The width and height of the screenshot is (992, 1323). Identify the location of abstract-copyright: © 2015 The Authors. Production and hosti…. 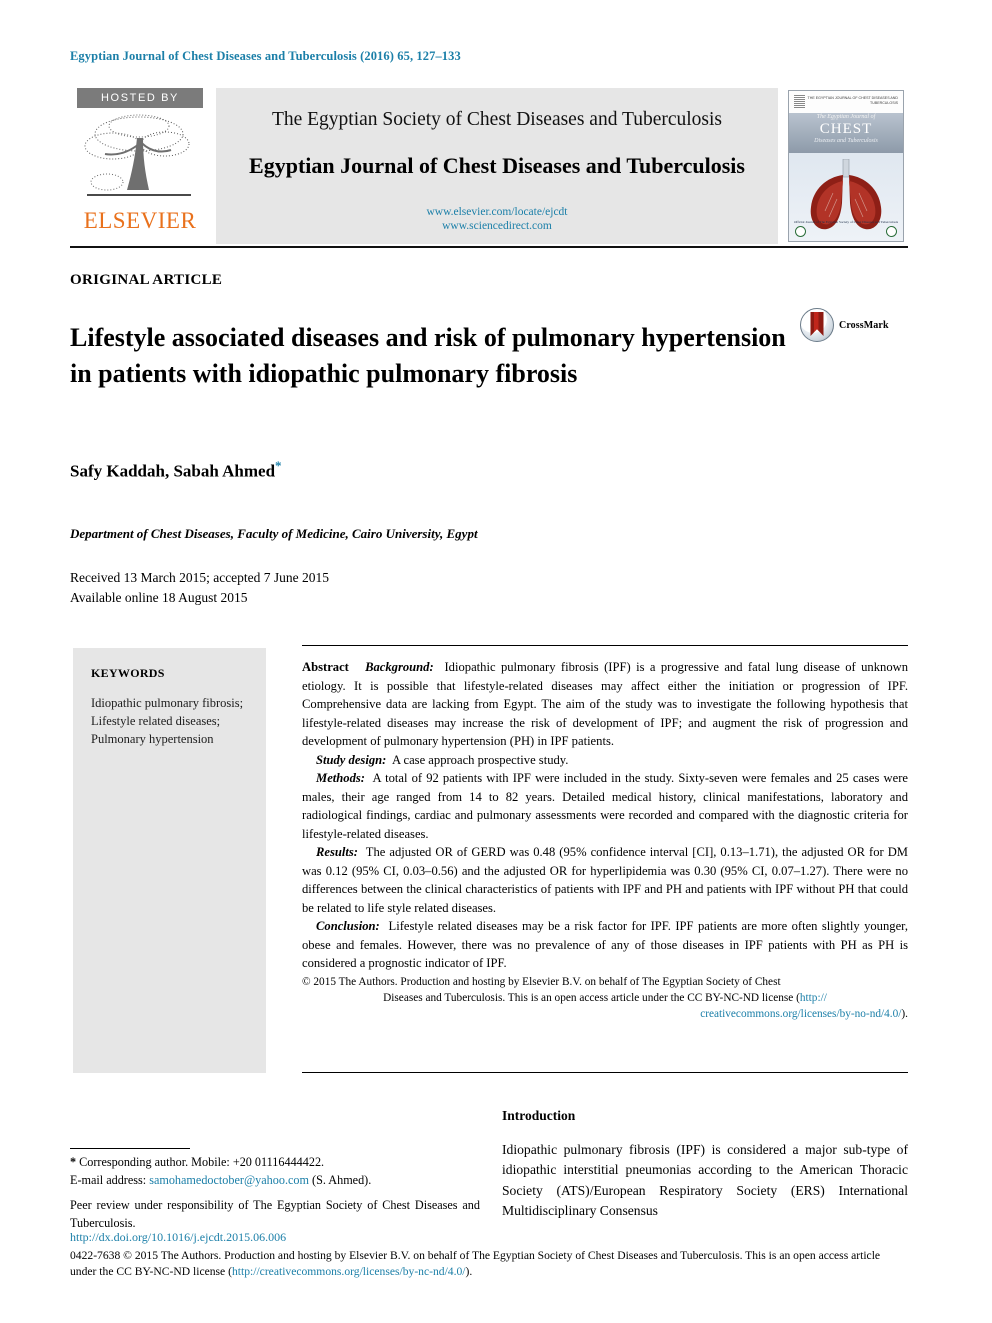
(605, 998).